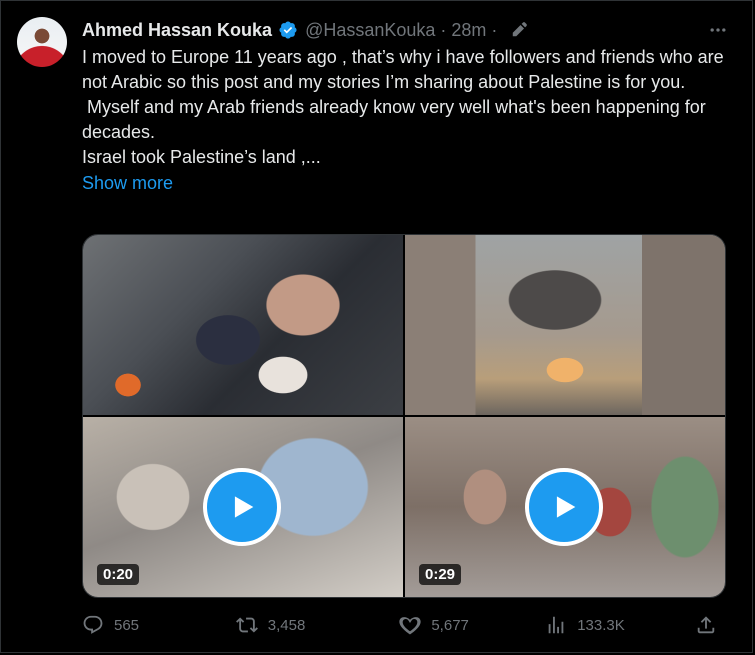  Describe the element at coordinates (246, 625) in the screenshot. I see `repost-icon` at that location.